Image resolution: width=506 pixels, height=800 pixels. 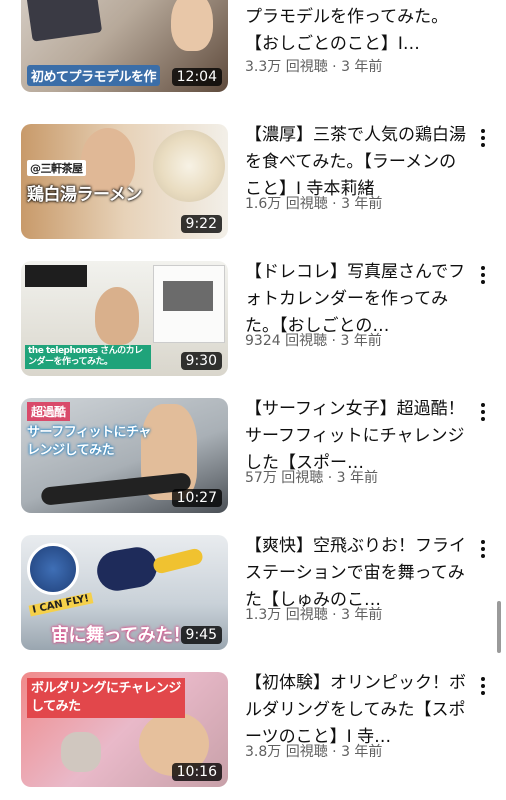 I want to click on view-count: 3.8万 回視聴, so click(x=286, y=752).